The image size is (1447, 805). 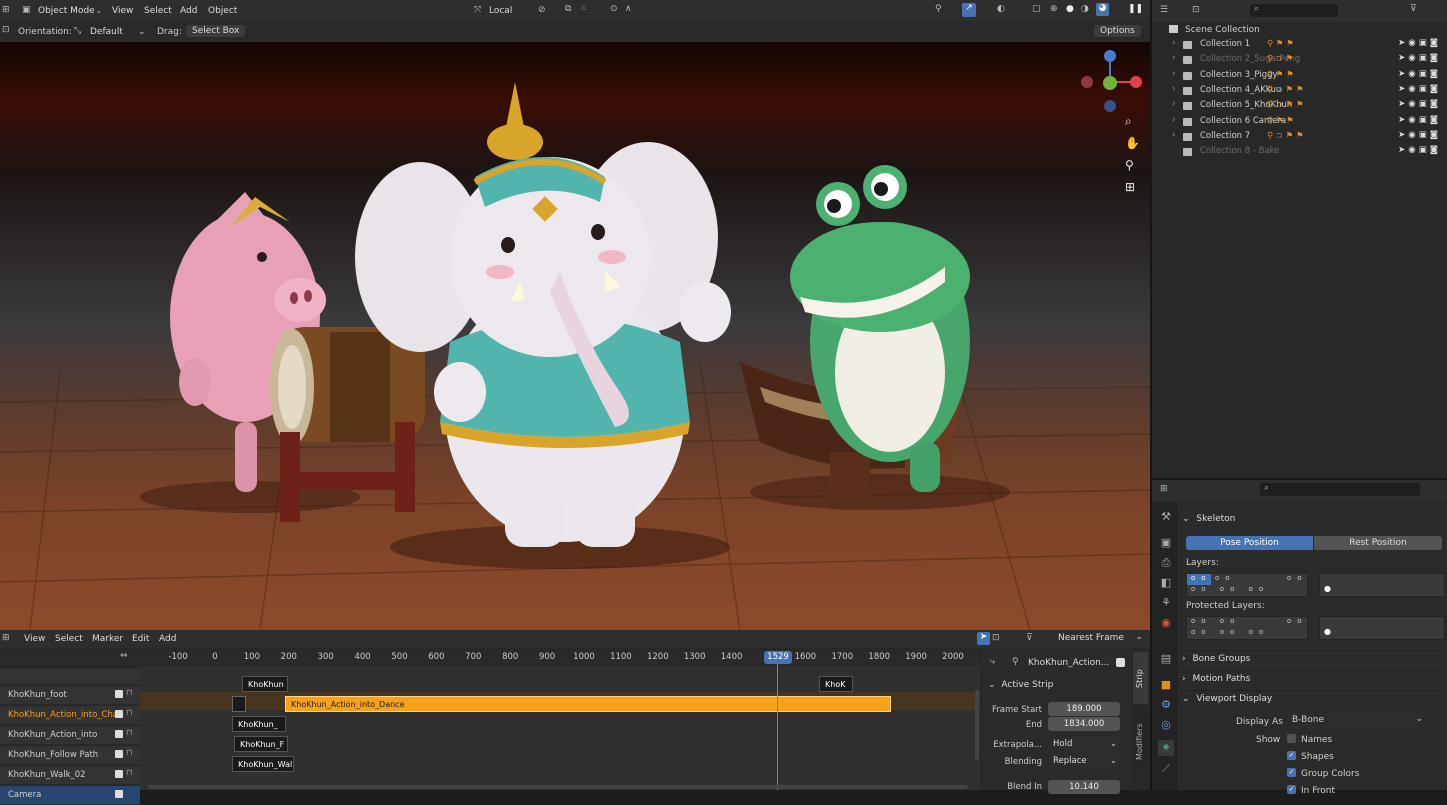 What do you see at coordinates (70, 775) in the screenshot?
I see `nla-track: KhoKhun_Walk_02 ⊓` at bounding box center [70, 775].